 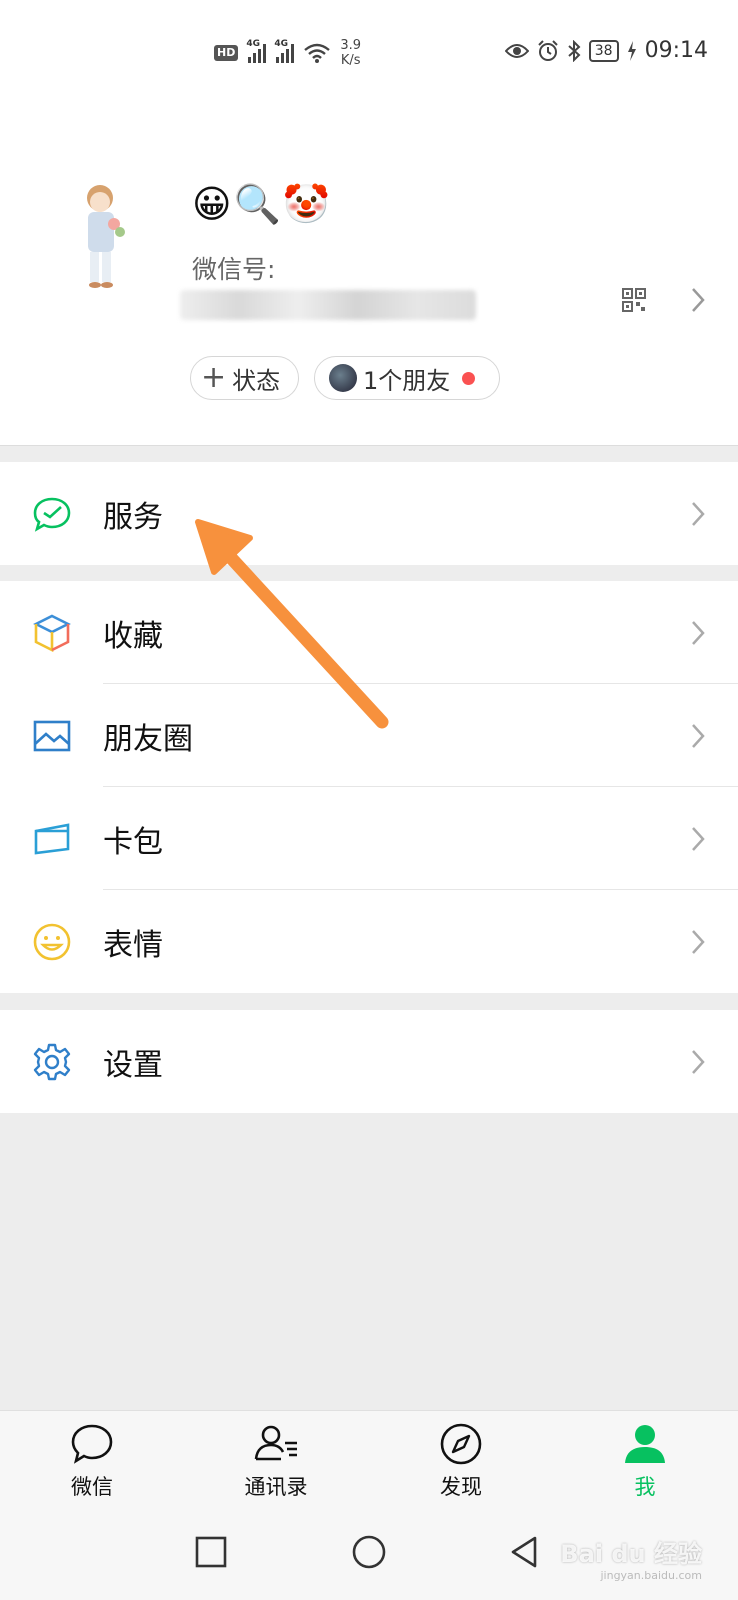 What do you see at coordinates (211, 1552) in the screenshot?
I see `recent-apps-square-icon` at bounding box center [211, 1552].